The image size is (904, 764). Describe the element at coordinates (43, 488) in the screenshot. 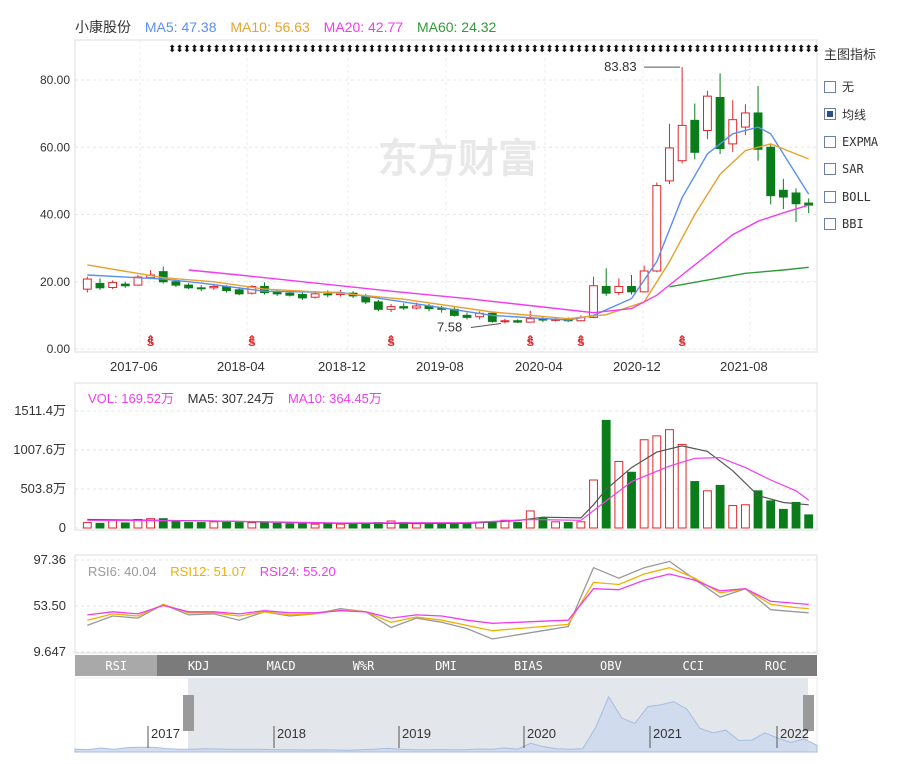

I see `volume-y-tick: 503.8万` at that location.